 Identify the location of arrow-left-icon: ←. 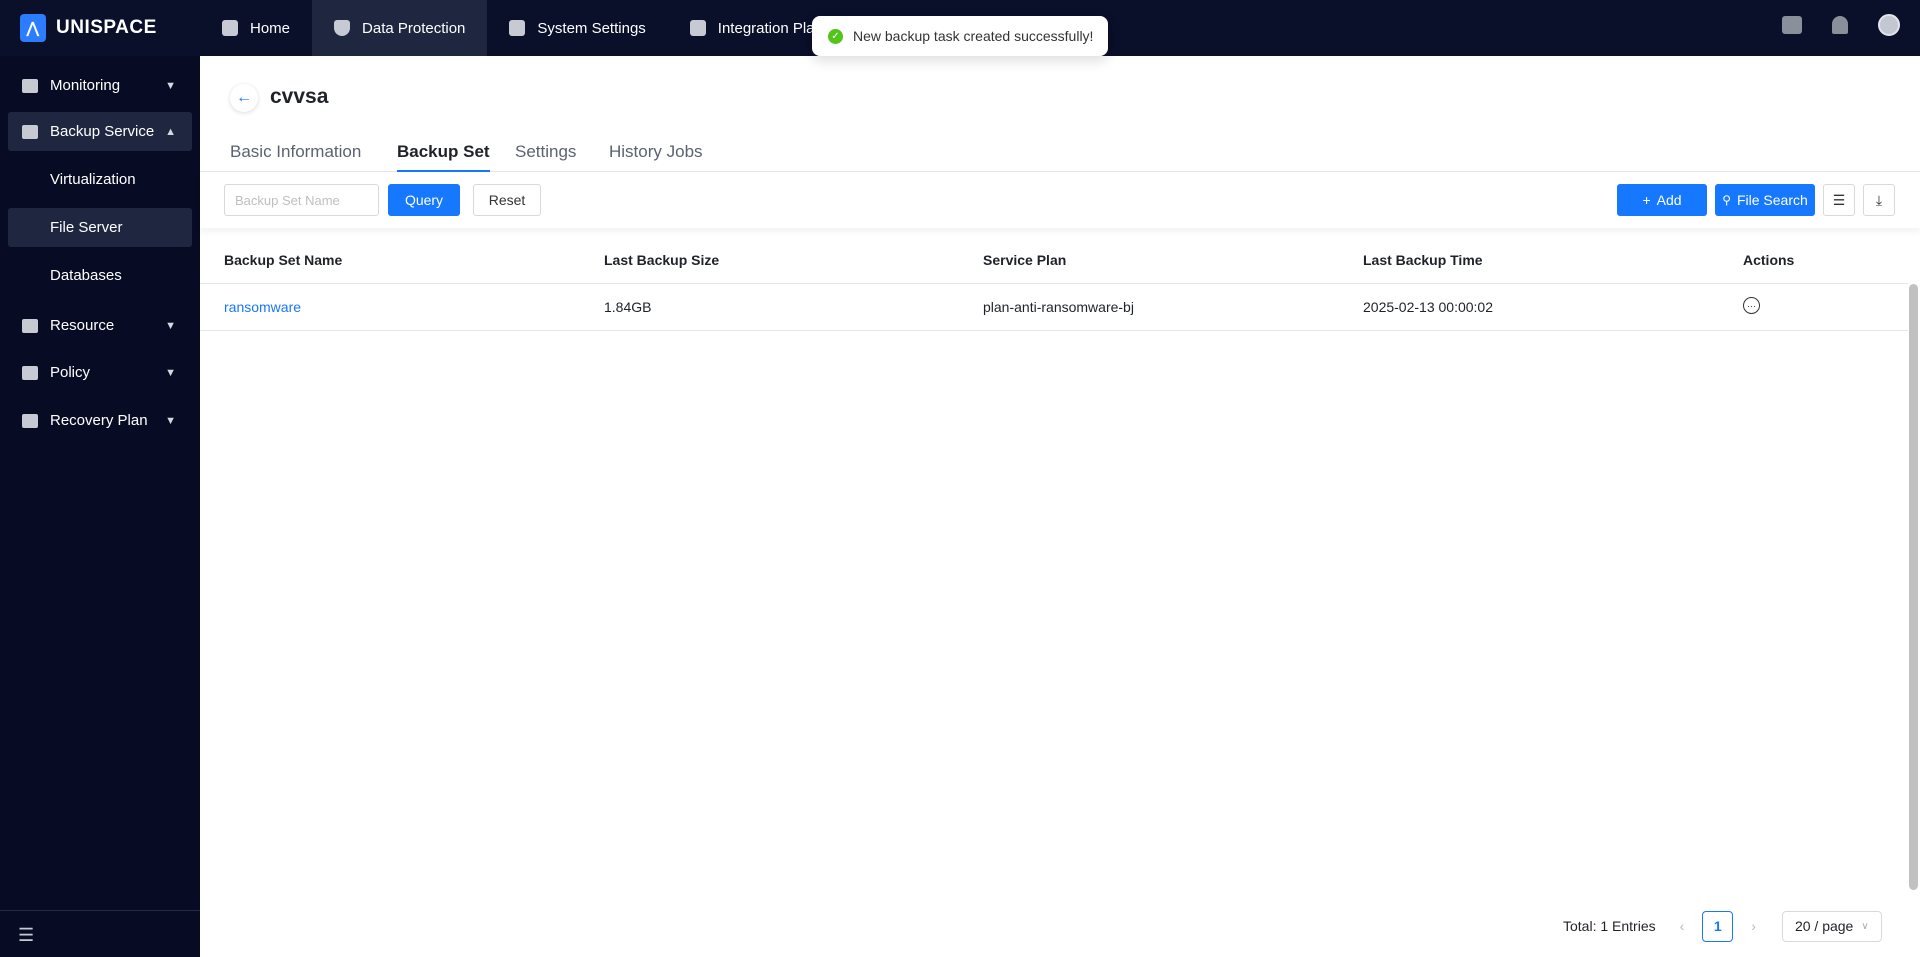
(244, 97).